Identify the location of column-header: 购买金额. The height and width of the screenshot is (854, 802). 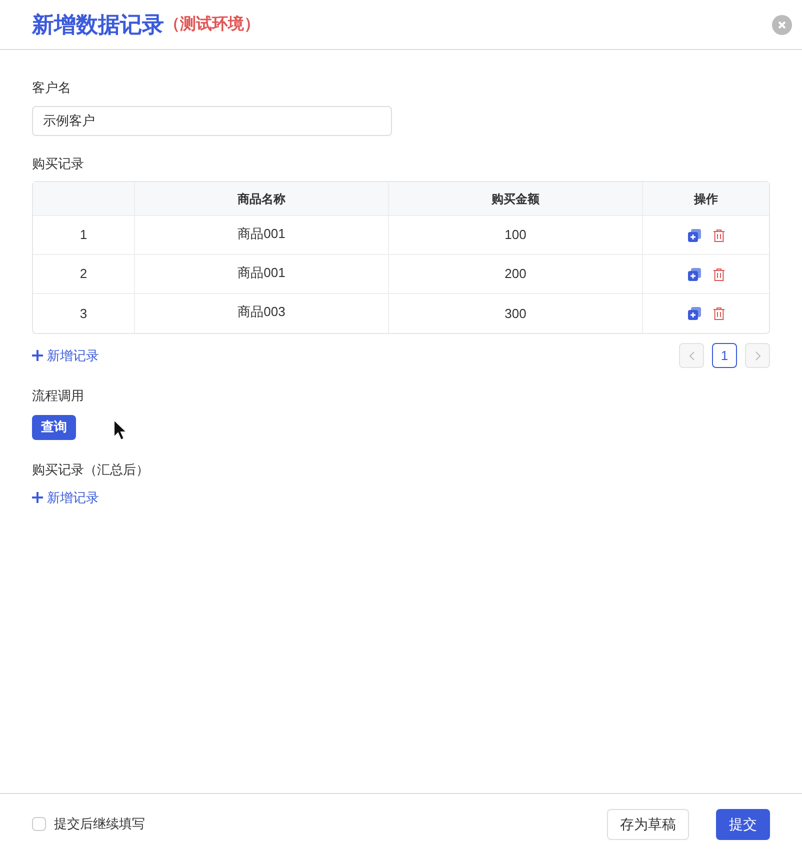
(516, 199).